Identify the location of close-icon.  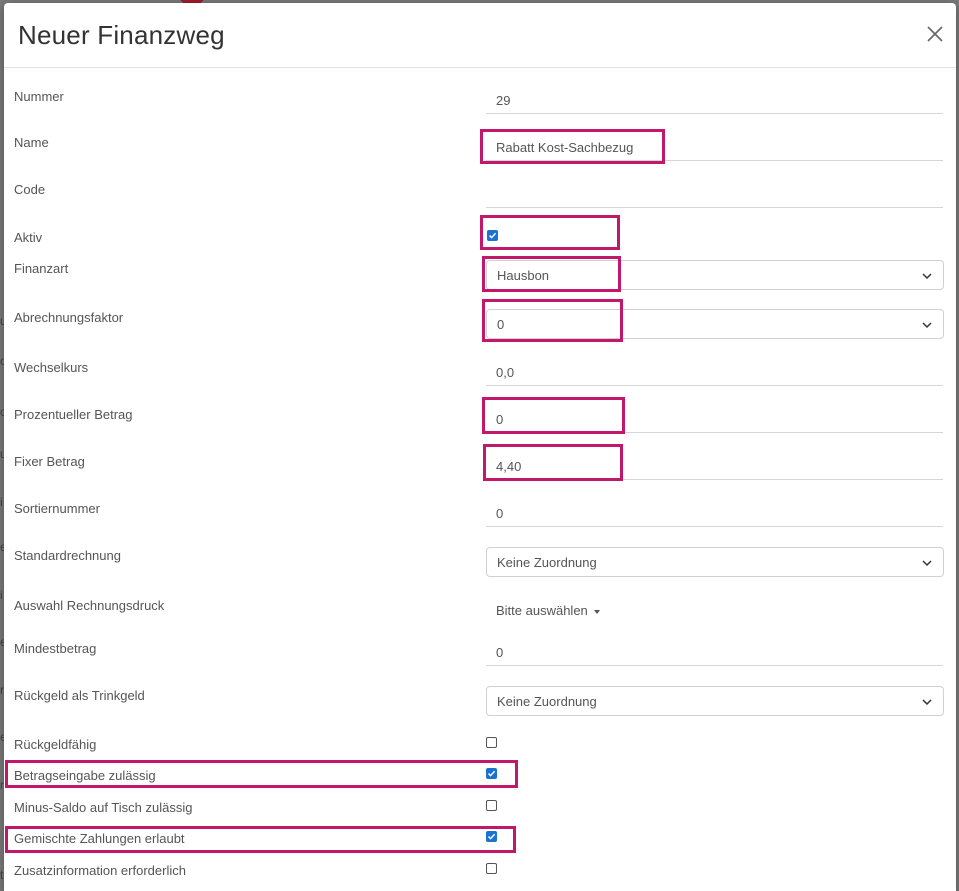
(935, 34).